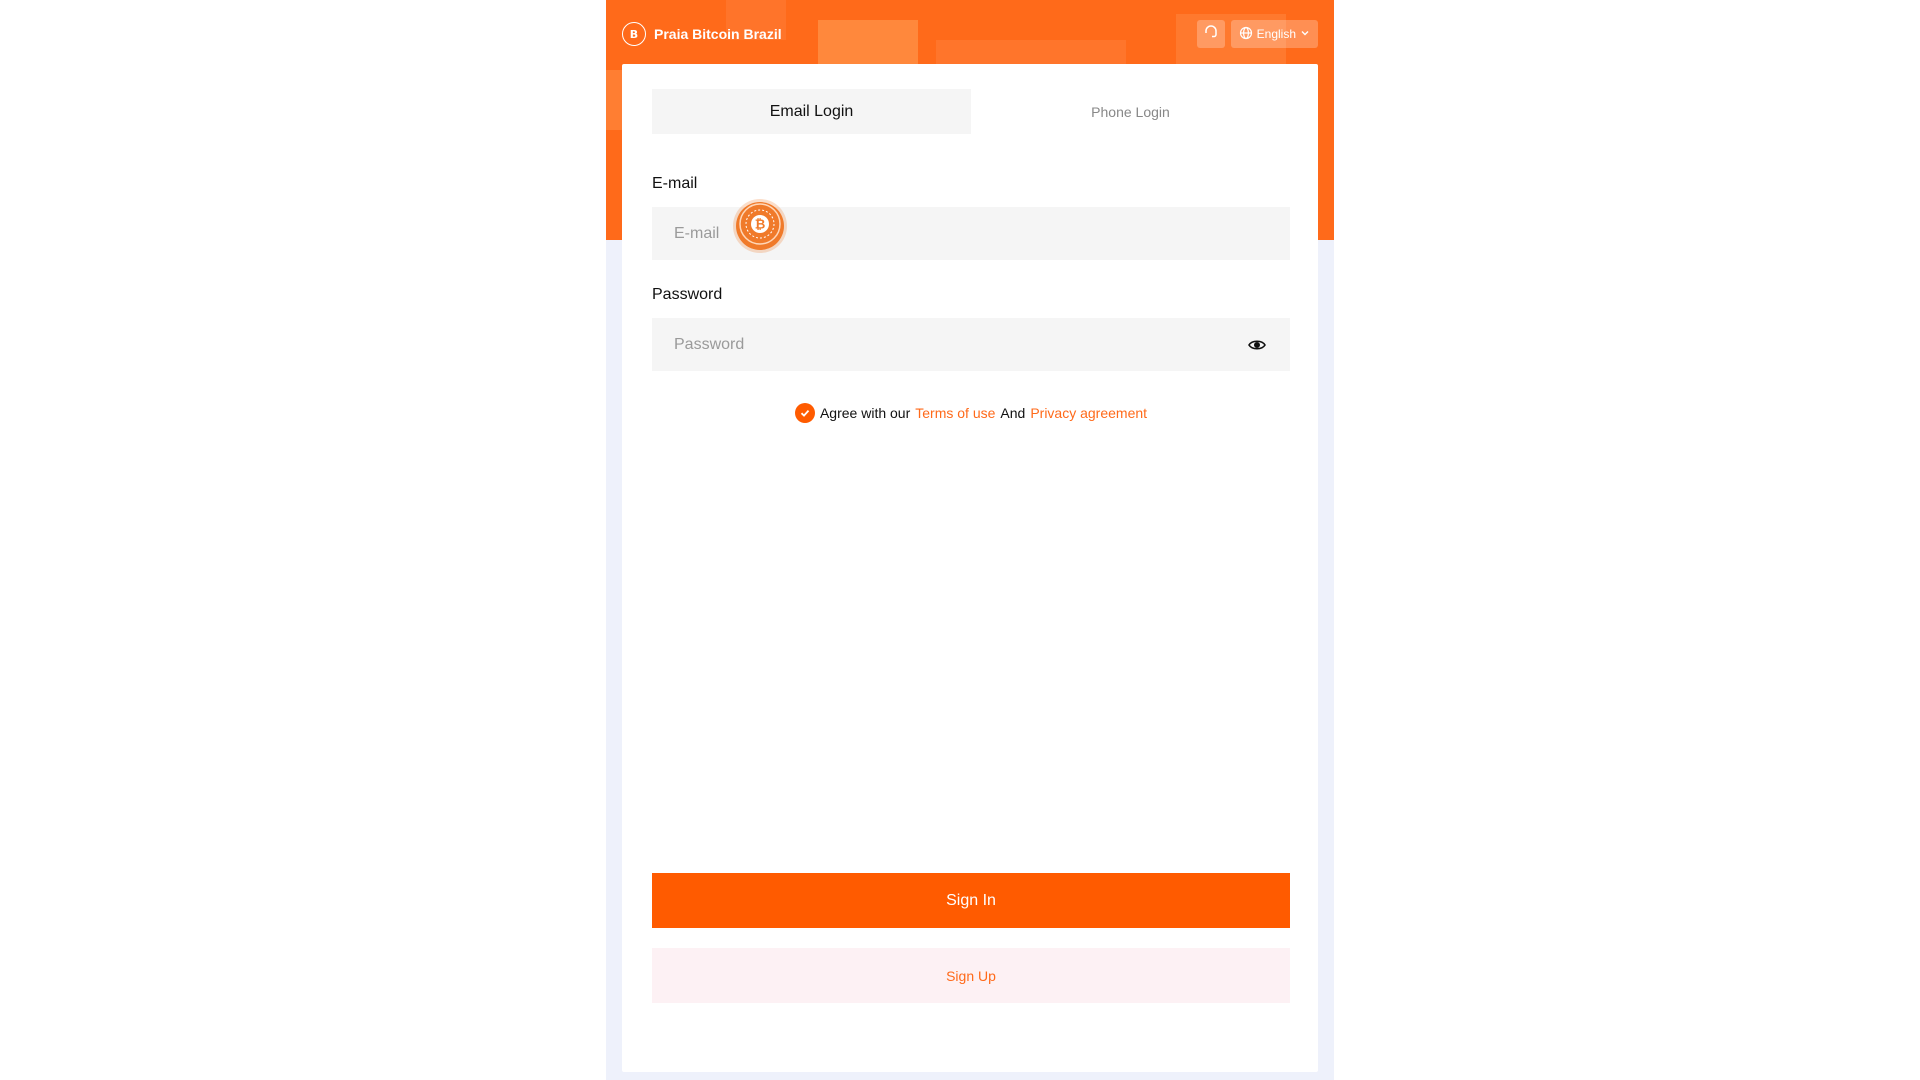 The height and width of the screenshot is (1080, 1920). What do you see at coordinates (1257, 345) in the screenshot?
I see `eye-icon` at bounding box center [1257, 345].